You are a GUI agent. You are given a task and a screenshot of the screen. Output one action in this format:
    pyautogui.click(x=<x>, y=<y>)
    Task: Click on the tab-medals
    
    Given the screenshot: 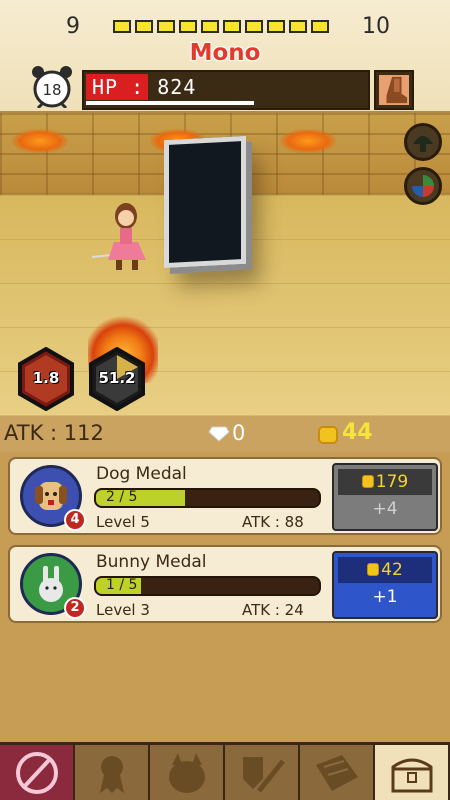 What is the action you would take?
    pyautogui.click(x=112, y=772)
    